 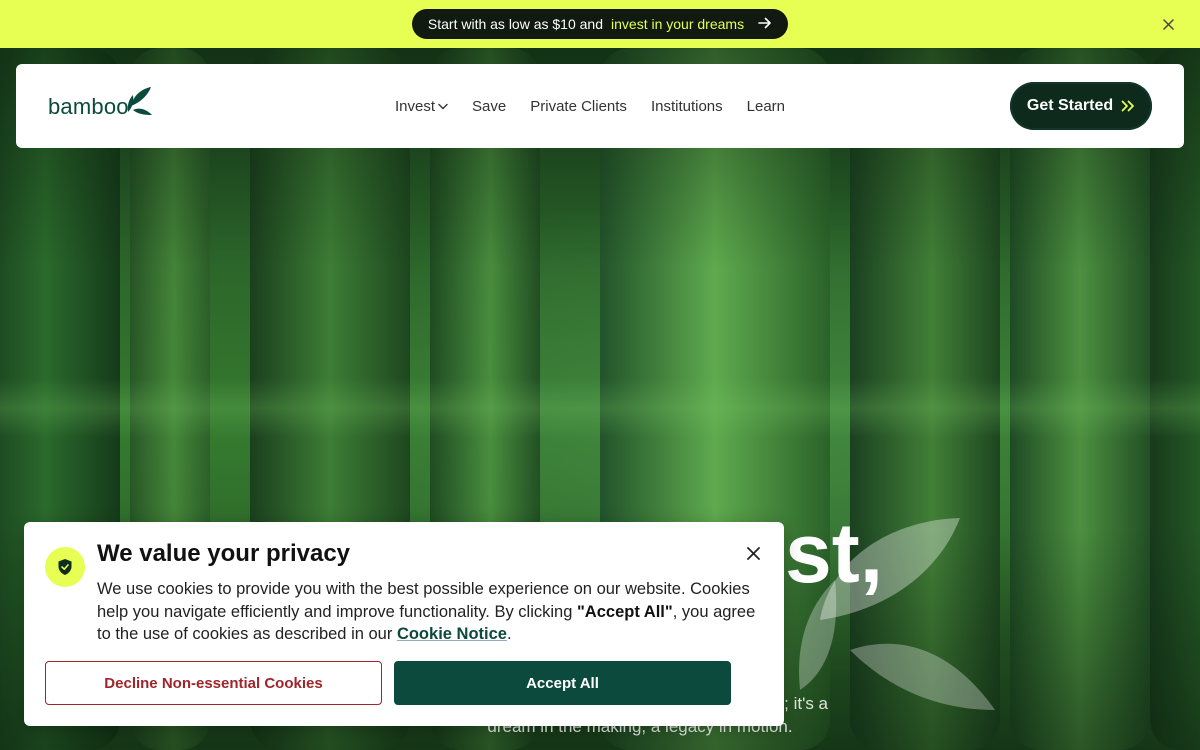 I want to click on cookie-text-bold: "Accept All", so click(x=624, y=611).